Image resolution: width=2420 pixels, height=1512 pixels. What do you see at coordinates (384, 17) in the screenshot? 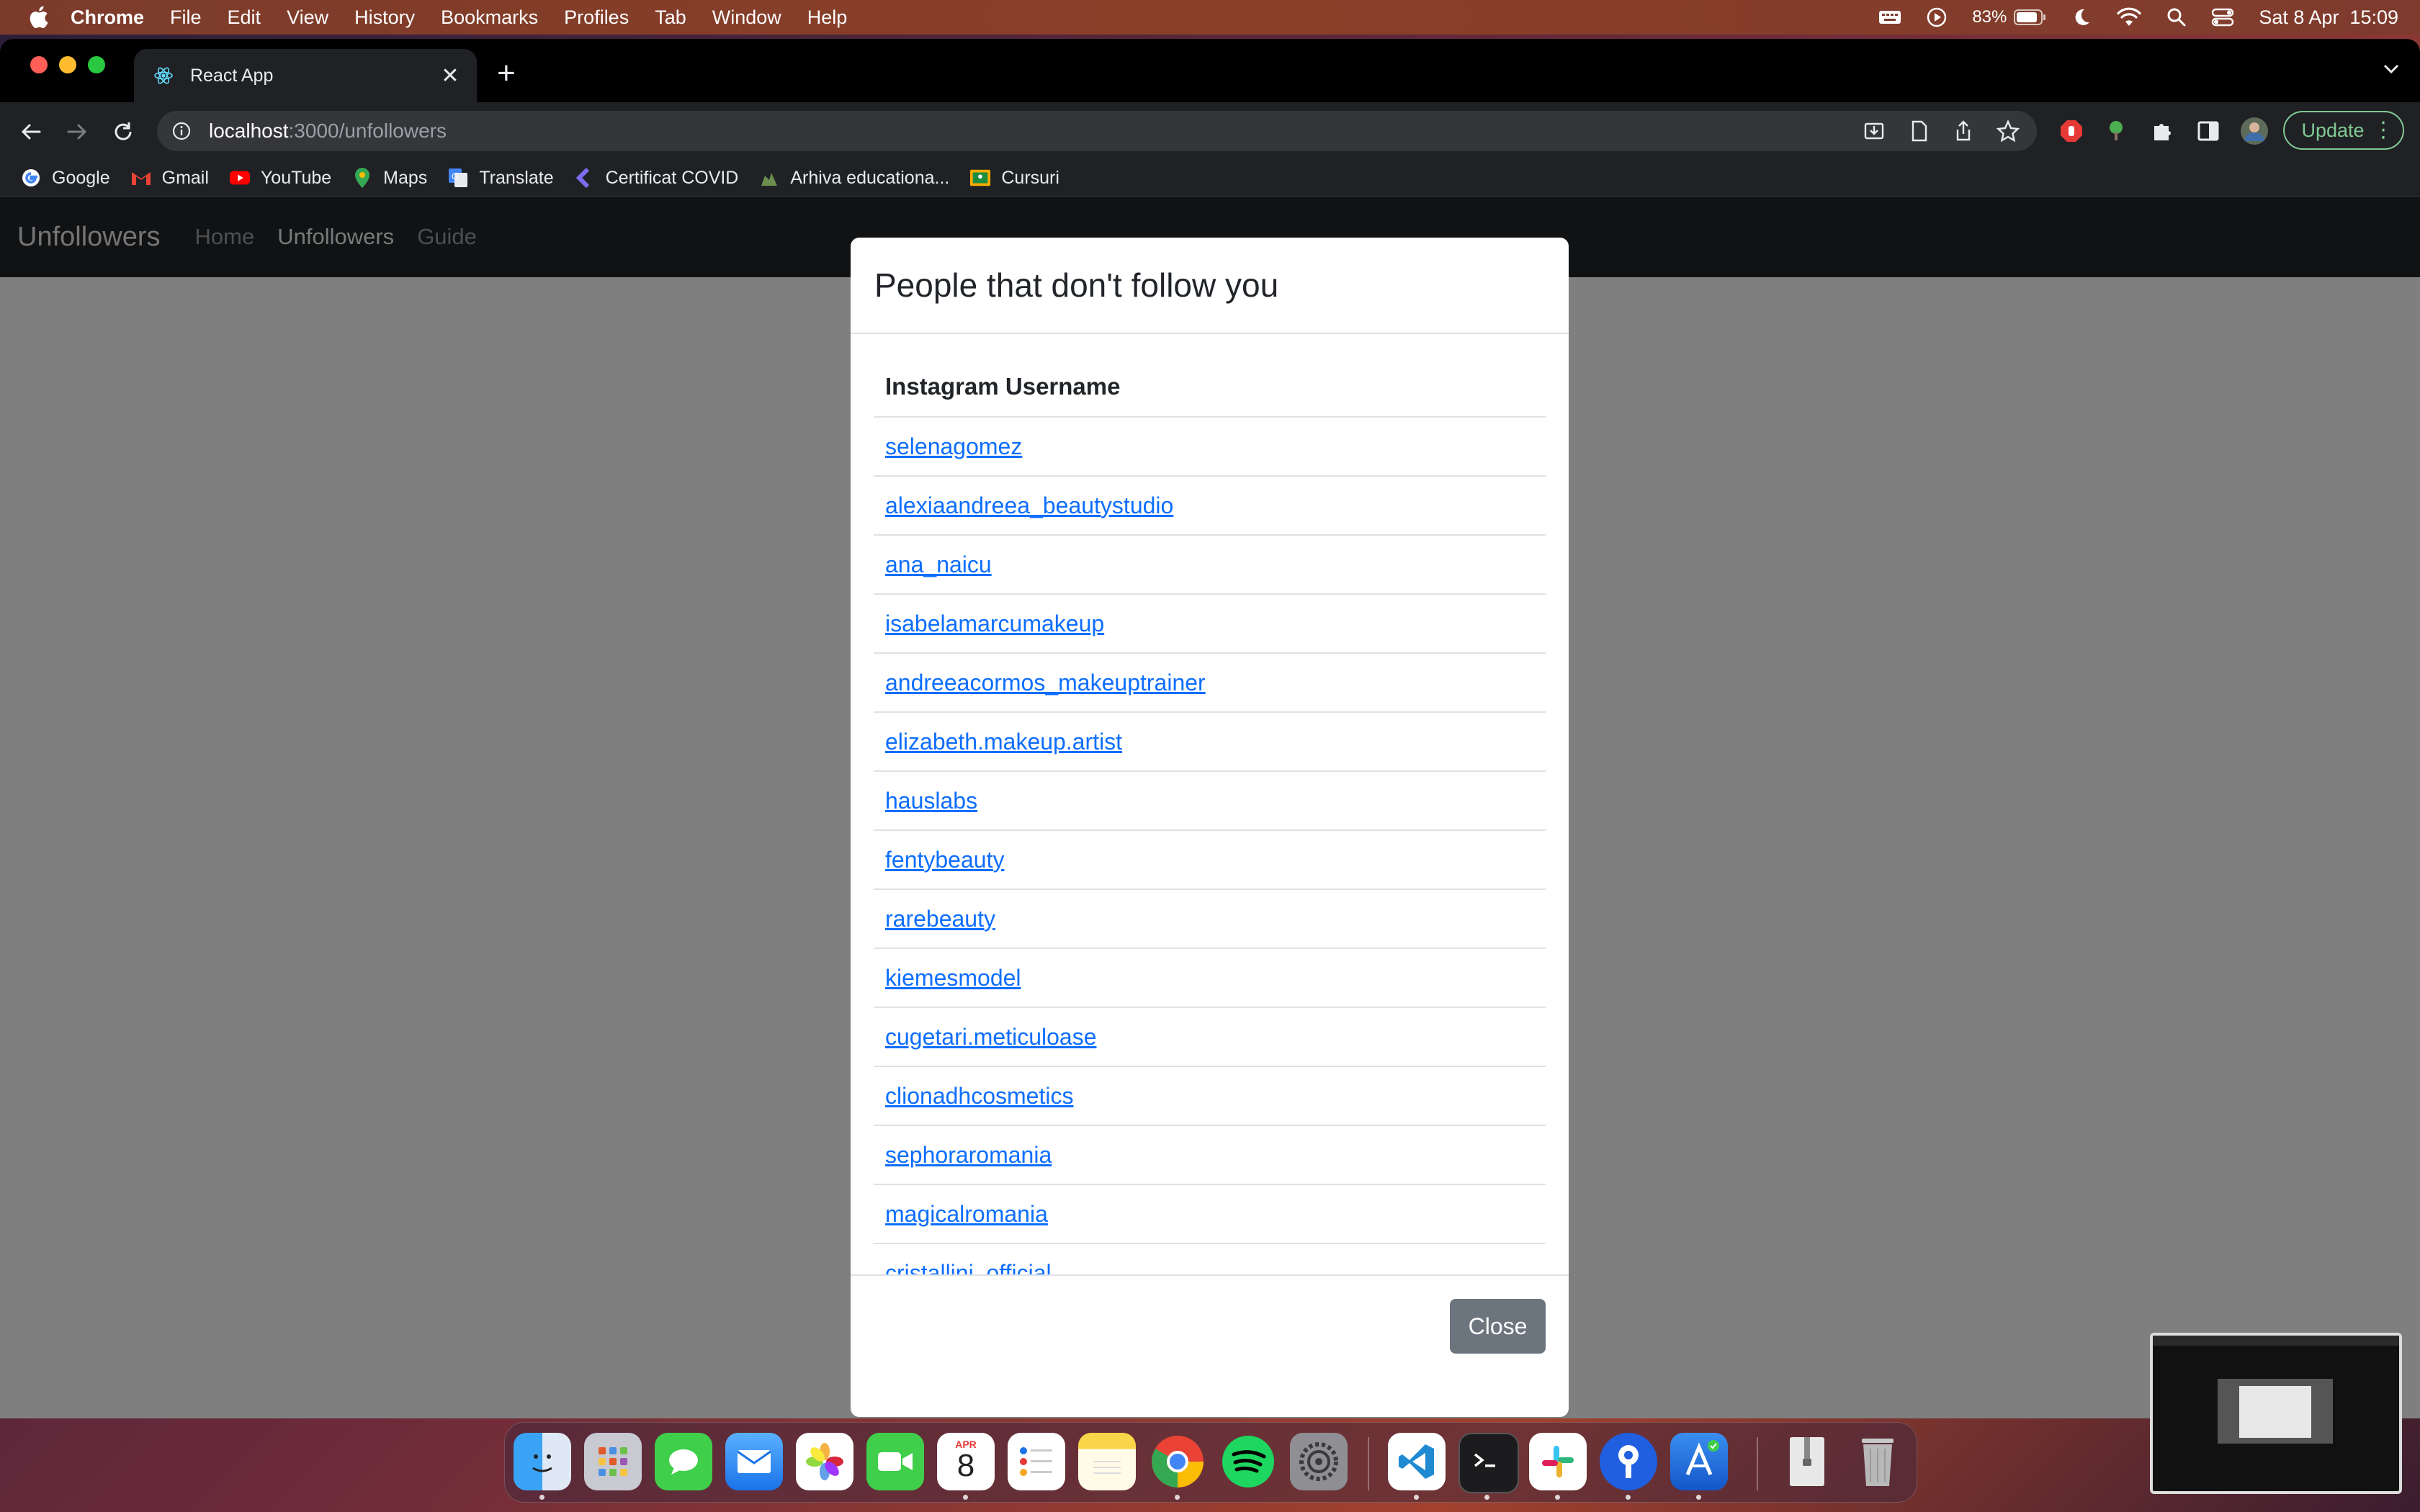
I see `menu-history: History` at bounding box center [384, 17].